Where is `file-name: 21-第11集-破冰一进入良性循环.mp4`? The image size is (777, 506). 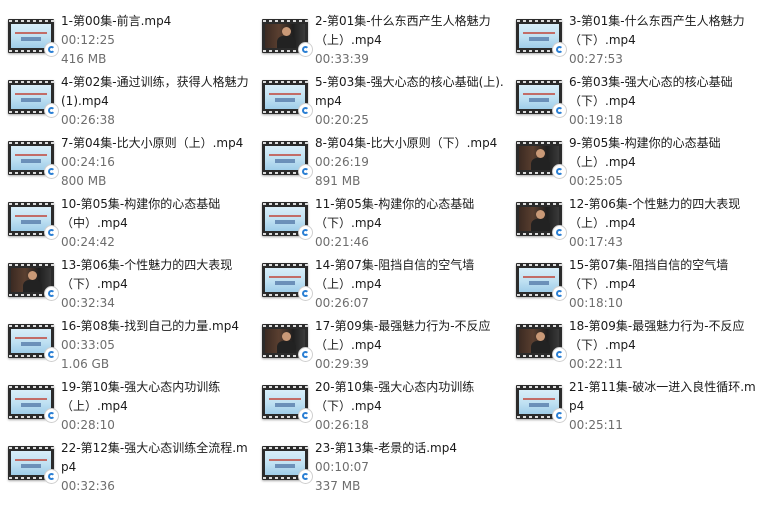
file-name: 21-第11集-破冰一进入良性循环.mp4 is located at coordinates (664, 397).